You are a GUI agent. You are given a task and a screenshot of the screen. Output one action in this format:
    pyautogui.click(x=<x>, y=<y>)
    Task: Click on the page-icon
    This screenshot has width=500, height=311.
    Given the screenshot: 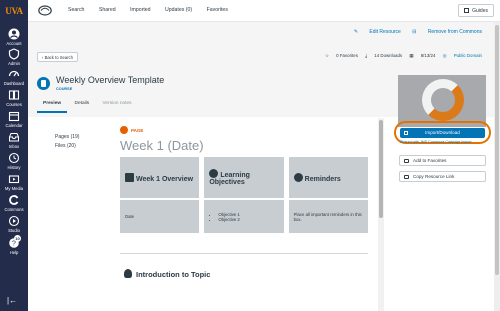 What is the action you would take?
    pyautogui.click(x=124, y=130)
    